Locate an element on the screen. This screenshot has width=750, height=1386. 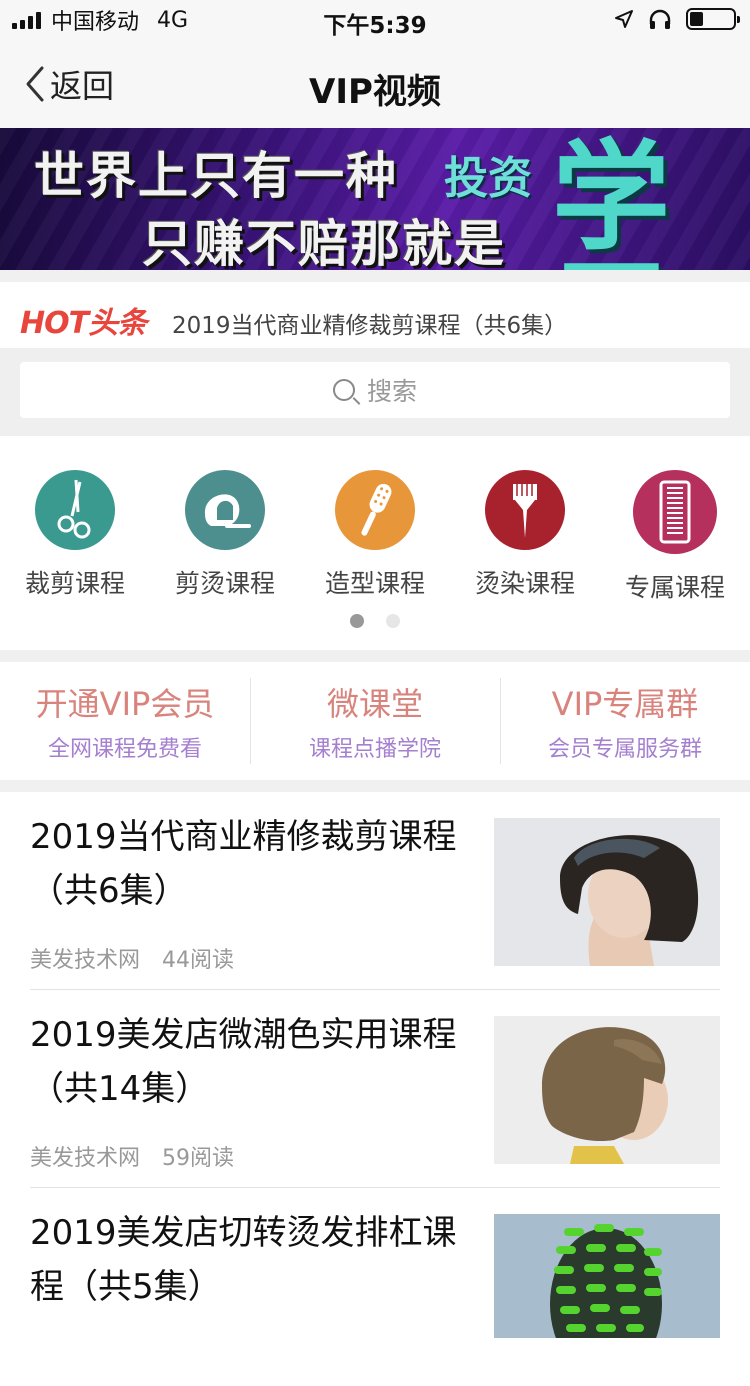
page-dot is located at coordinates (393, 621).